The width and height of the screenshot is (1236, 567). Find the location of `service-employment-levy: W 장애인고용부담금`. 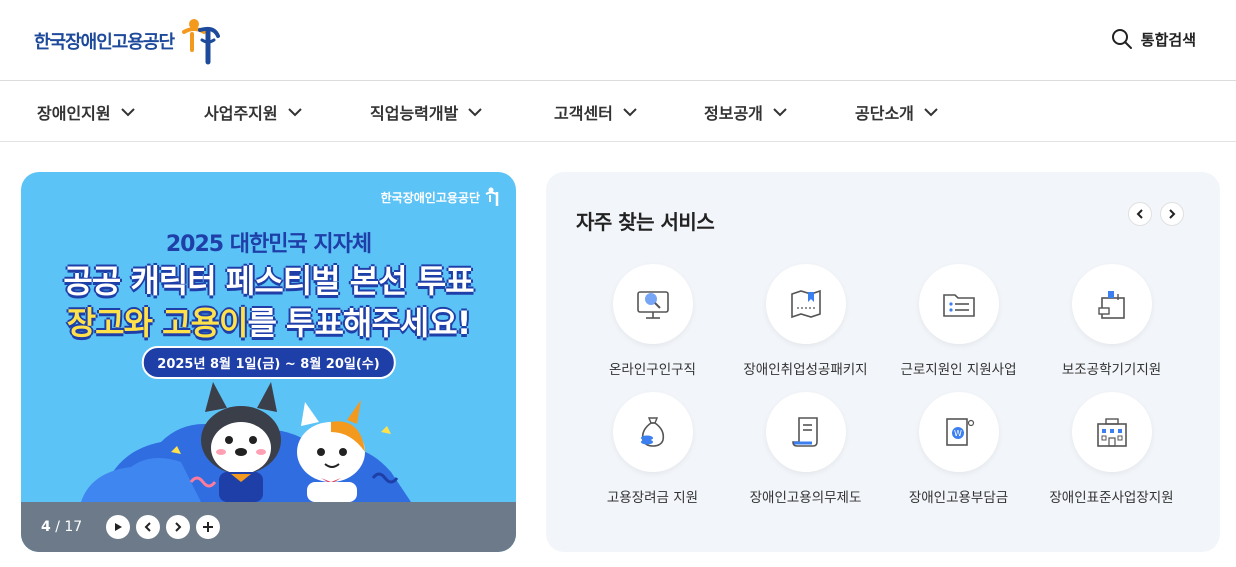

service-employment-levy: W 장애인고용부담금 is located at coordinates (958, 449).